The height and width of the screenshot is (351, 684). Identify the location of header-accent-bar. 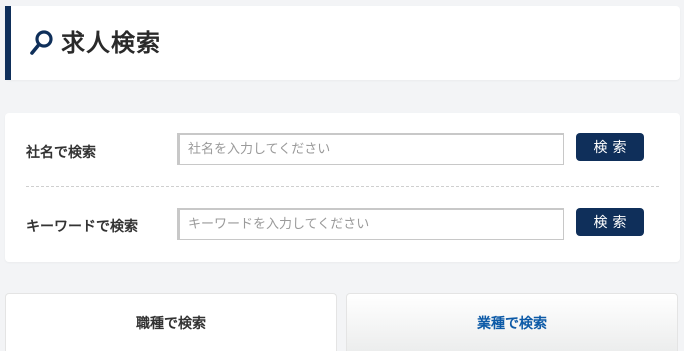
(8, 43).